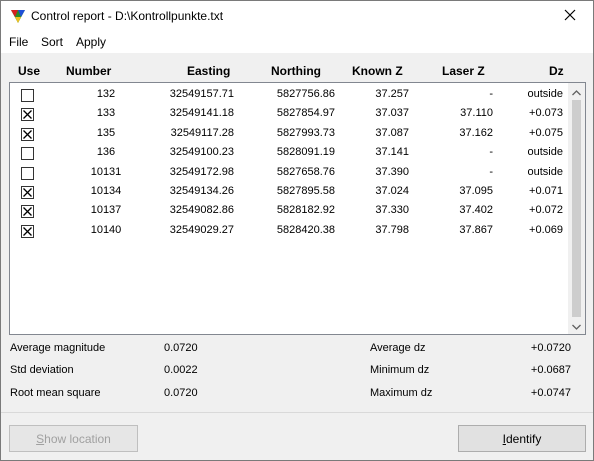  What do you see at coordinates (201, 171) in the screenshot?
I see `cell-easting: 32549172.98` at bounding box center [201, 171].